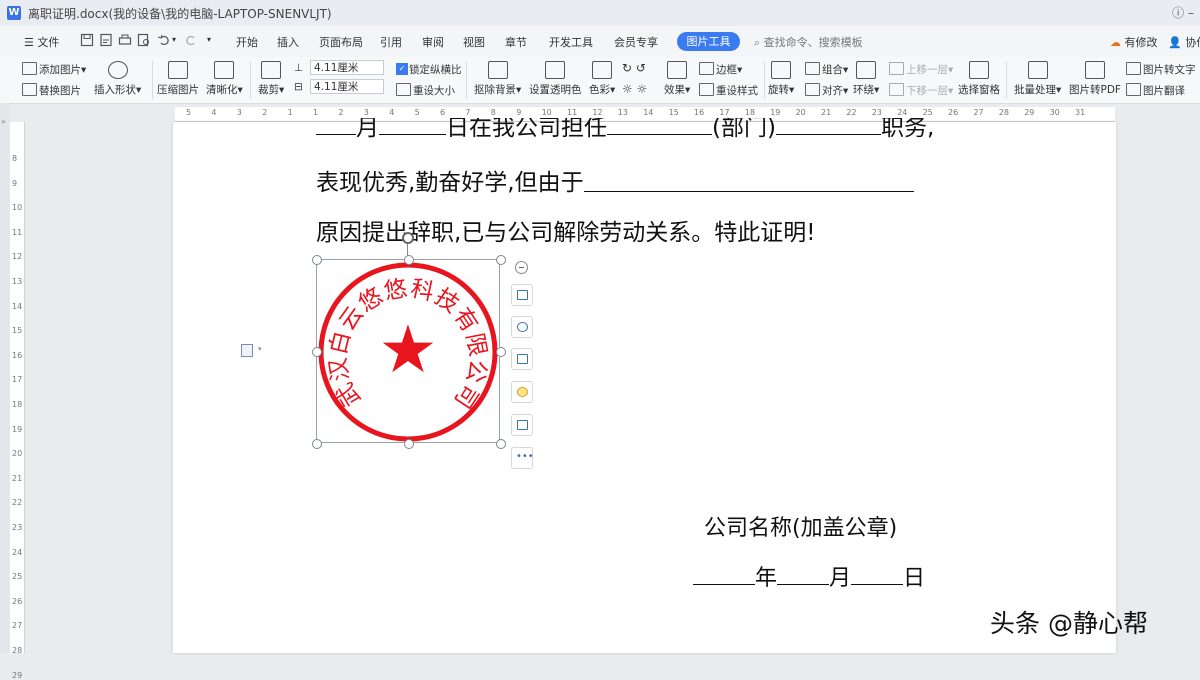 Image resolution: width=1200 pixels, height=680 pixels. What do you see at coordinates (602, 79) in the screenshot?
I see `color-button: 色彩▾` at bounding box center [602, 79].